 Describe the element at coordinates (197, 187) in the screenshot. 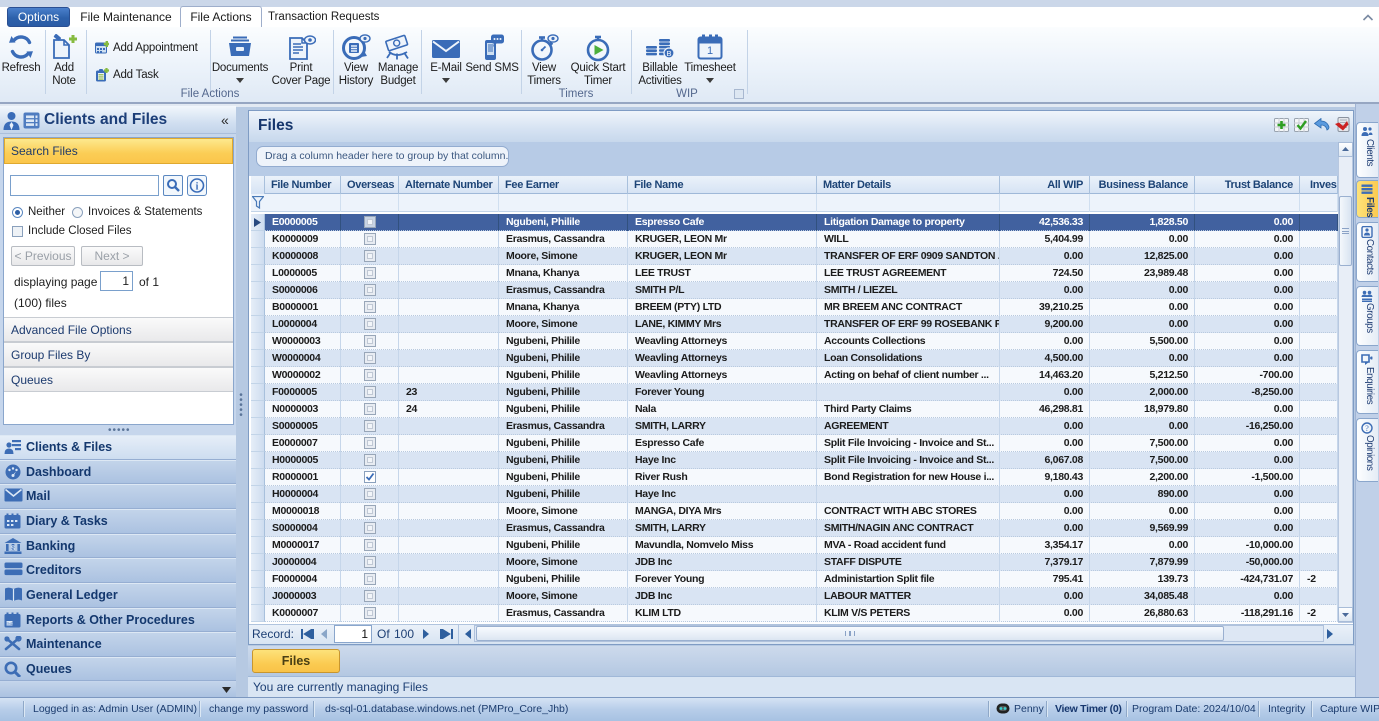

I see `svg-text: i` at that location.